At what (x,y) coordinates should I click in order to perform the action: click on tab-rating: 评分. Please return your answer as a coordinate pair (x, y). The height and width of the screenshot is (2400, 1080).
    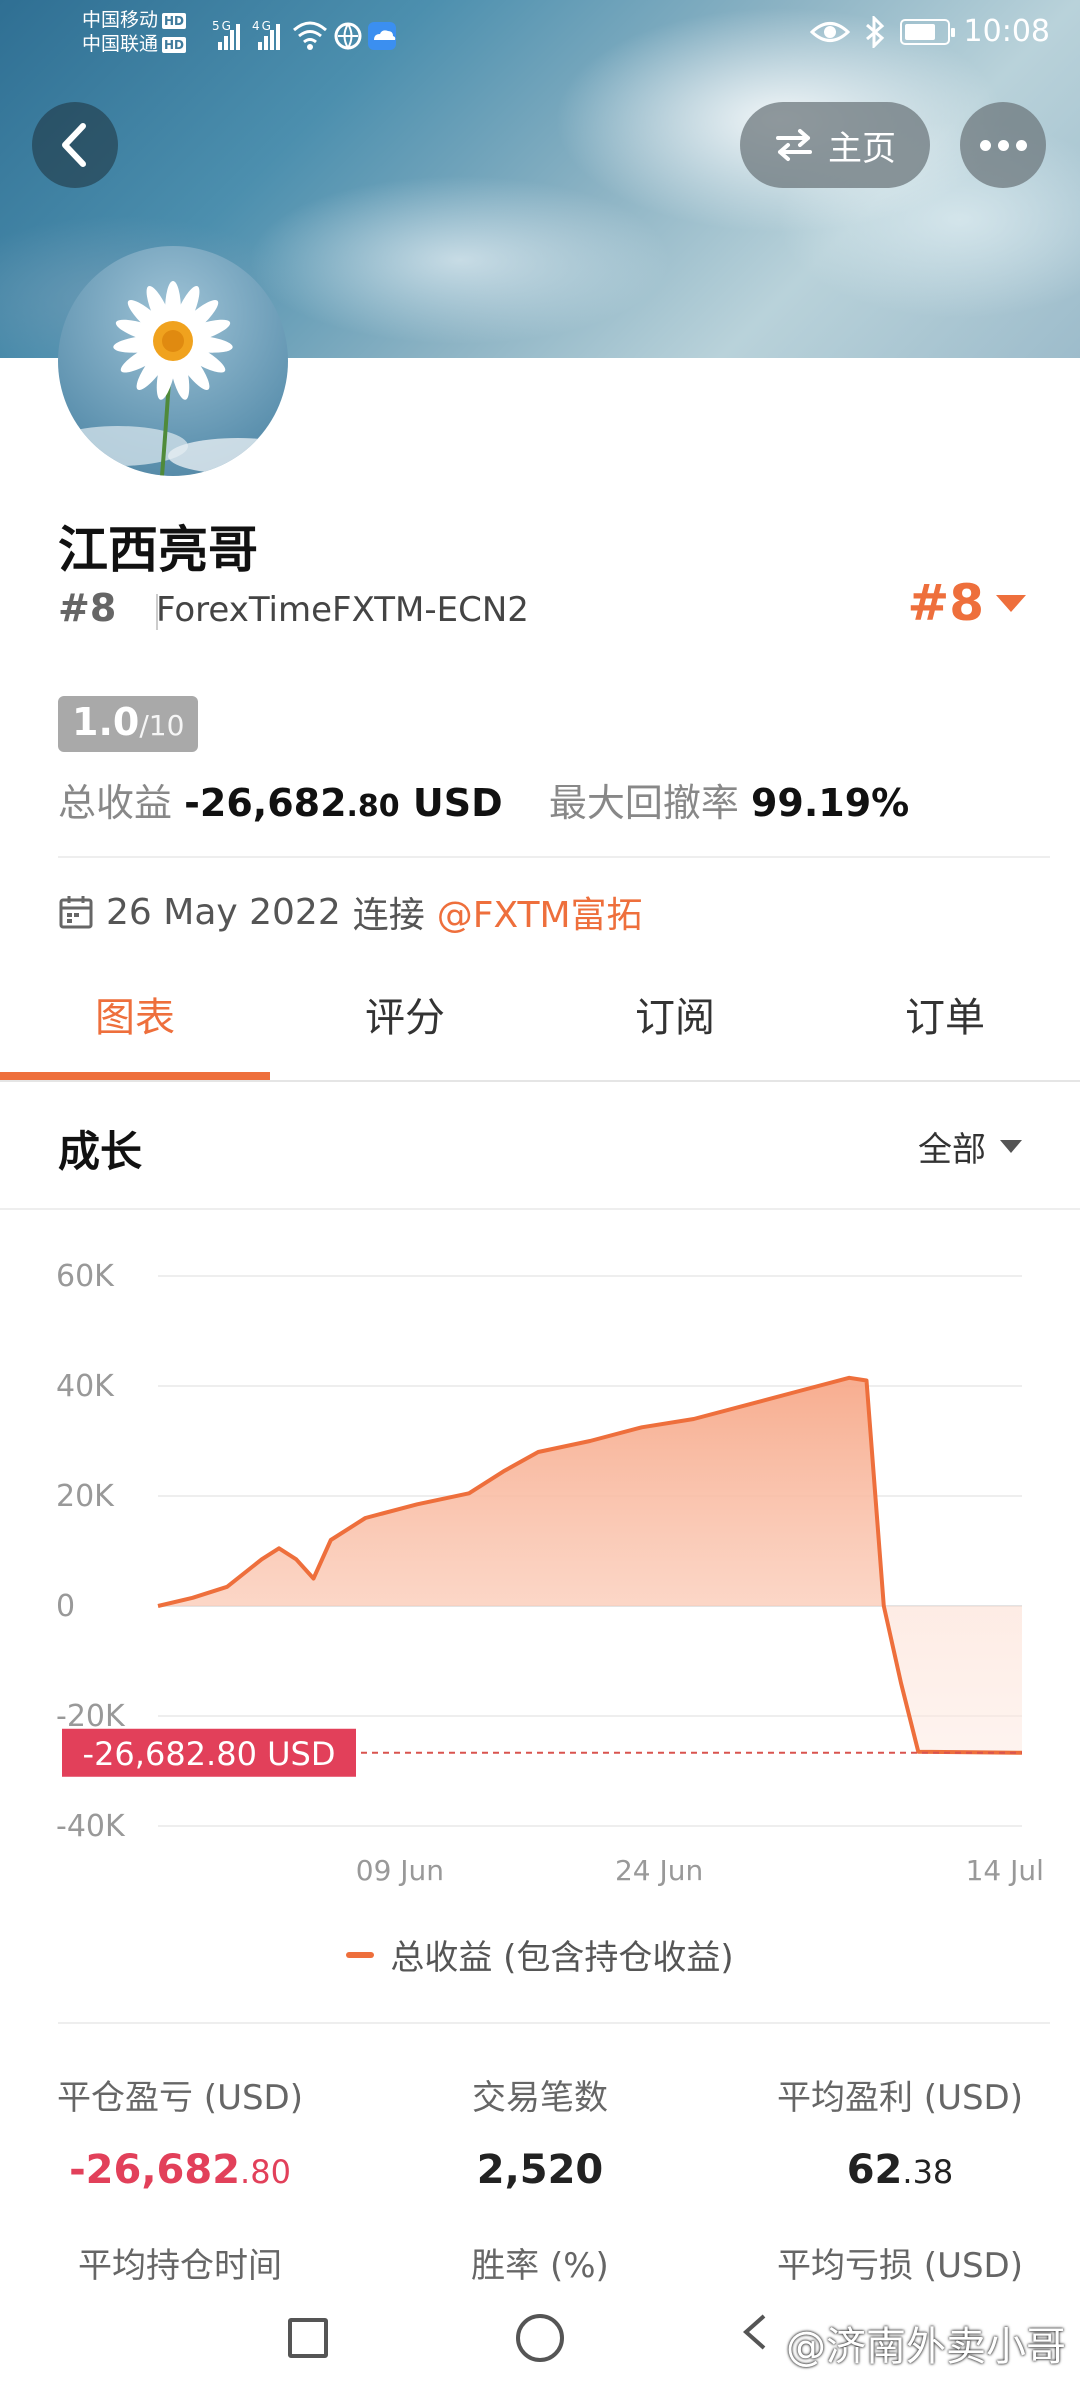
    Looking at the image, I should click on (405, 1014).